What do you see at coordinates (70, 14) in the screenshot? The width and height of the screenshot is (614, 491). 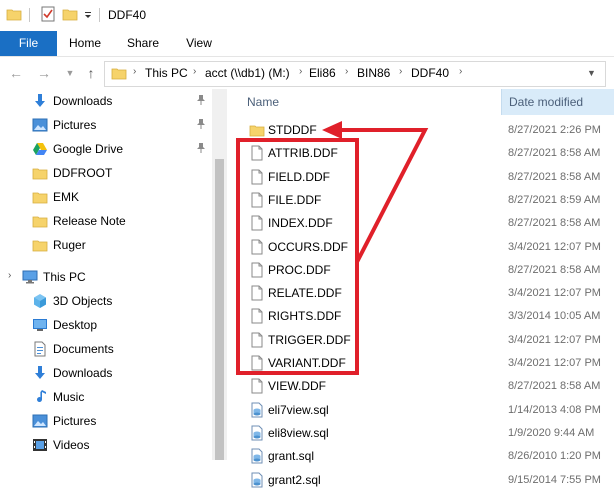 I see `new-folder-icon` at bounding box center [70, 14].